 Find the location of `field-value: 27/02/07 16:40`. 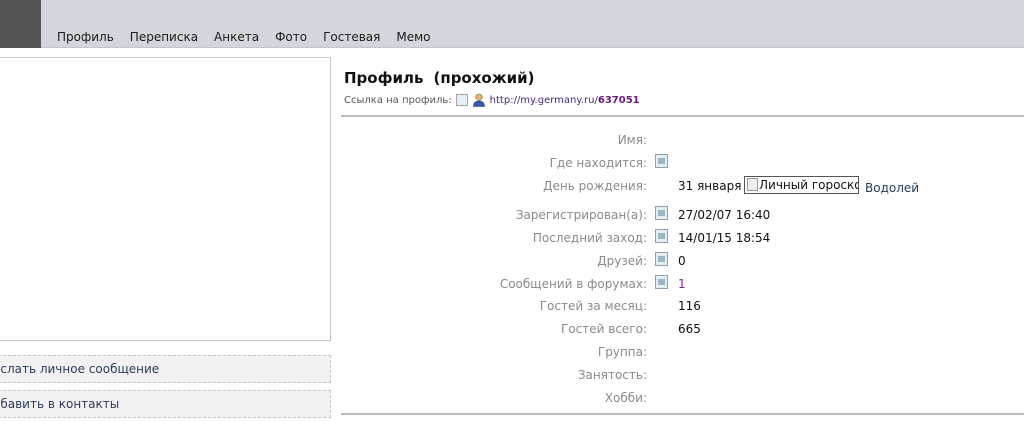

field-value: 27/02/07 16:40 is located at coordinates (724, 215).